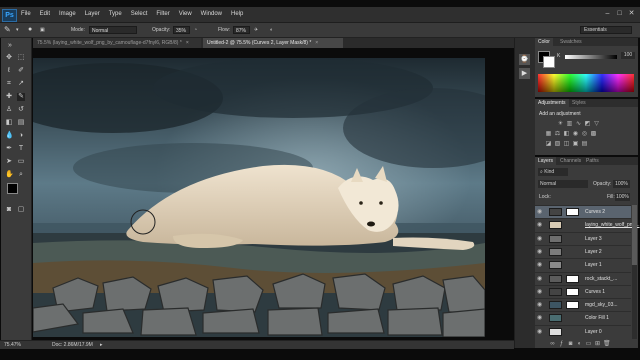 The width and height of the screenshot is (640, 360). Describe the element at coordinates (570, 344) in the screenshot. I see `add-mask-icon: ◙` at that location.